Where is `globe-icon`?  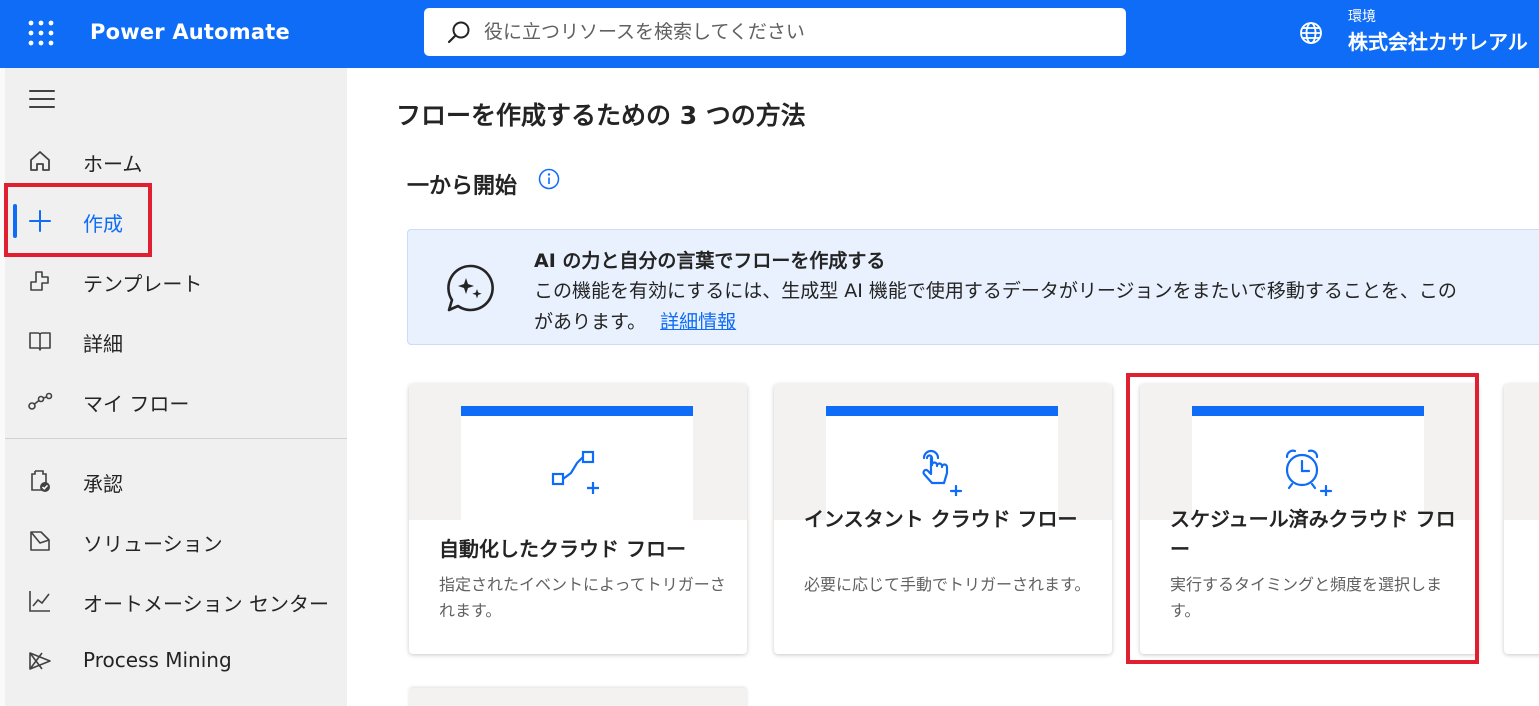
globe-icon is located at coordinates (1311, 33).